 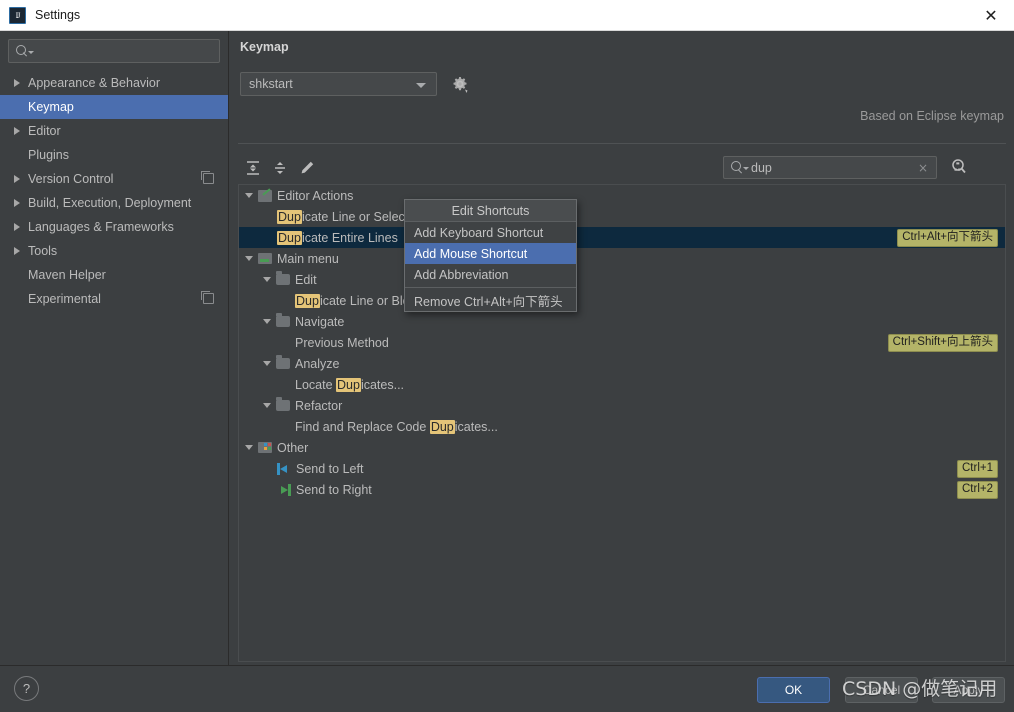 What do you see at coordinates (622, 363) in the screenshot?
I see `tree-row: Analyze` at bounding box center [622, 363].